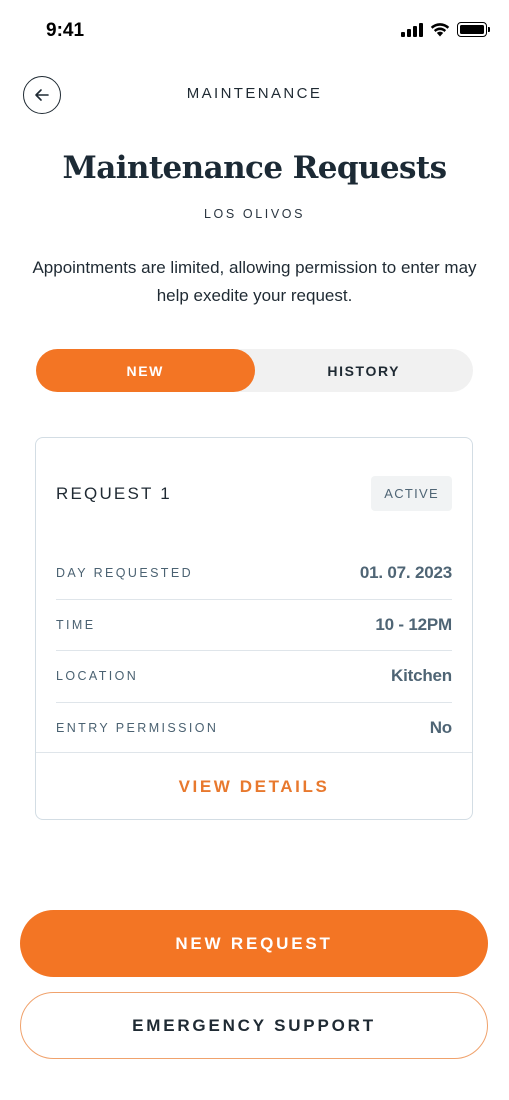 This screenshot has width=509, height=1100. I want to click on detail-label: ENTRY PERMISSION, so click(137, 728).